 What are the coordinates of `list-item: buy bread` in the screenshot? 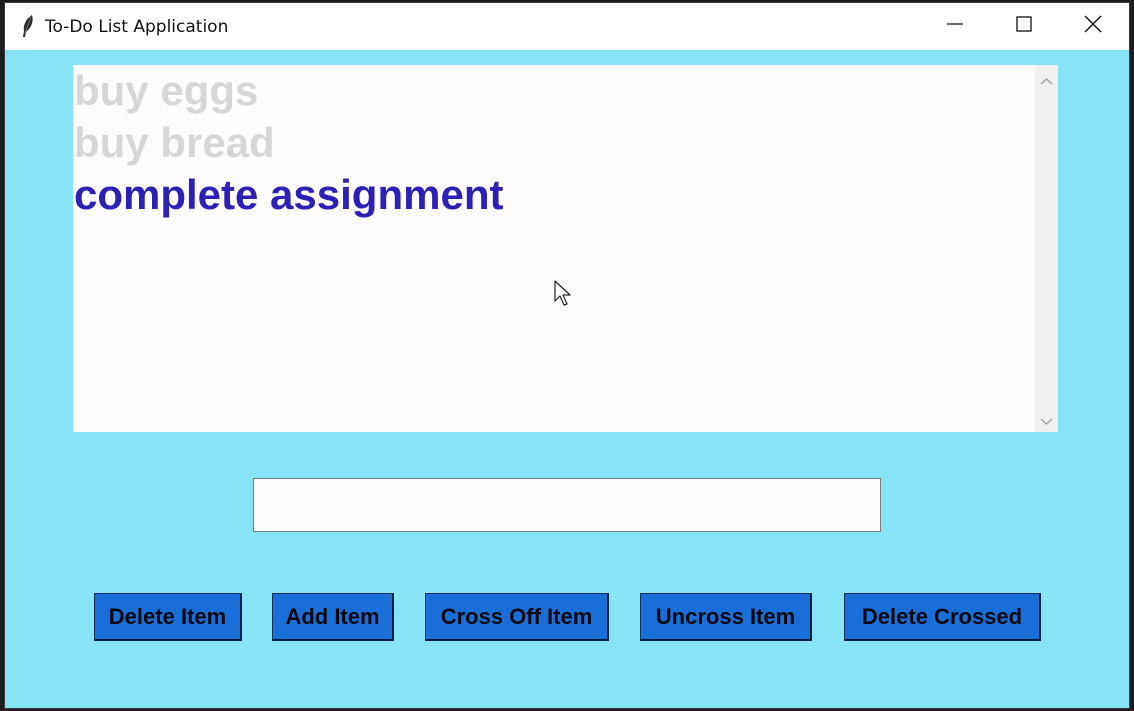 It's located at (174, 143).